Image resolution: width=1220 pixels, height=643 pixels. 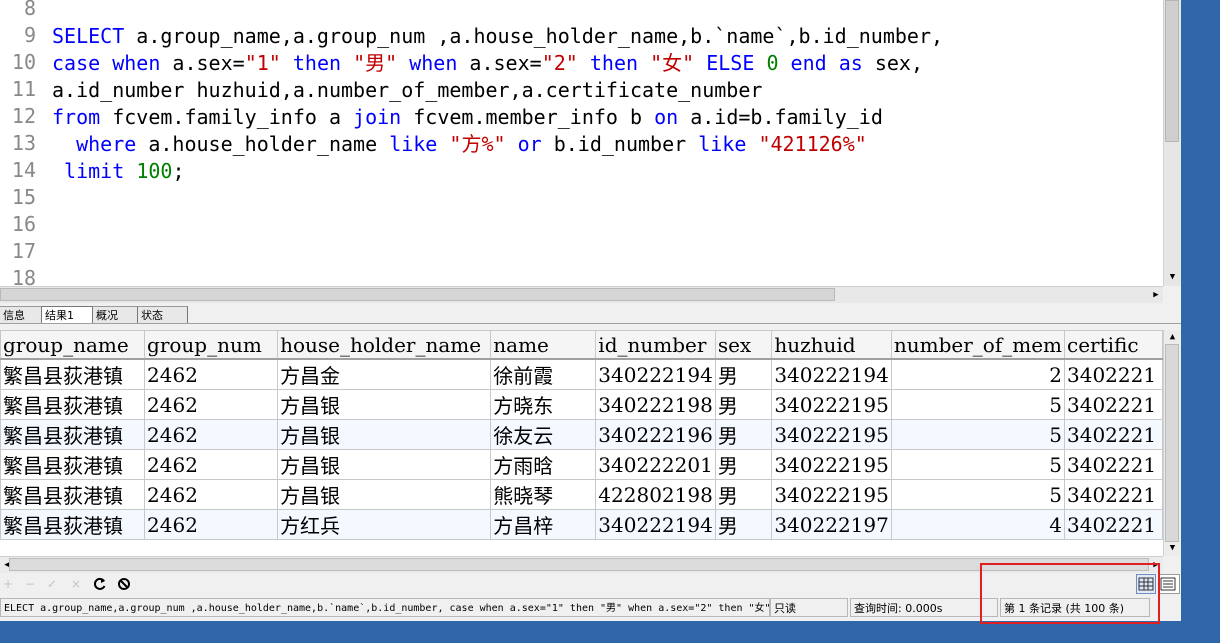 What do you see at coordinates (655, 404) in the screenshot?
I see `table-cell: 340222198` at bounding box center [655, 404].